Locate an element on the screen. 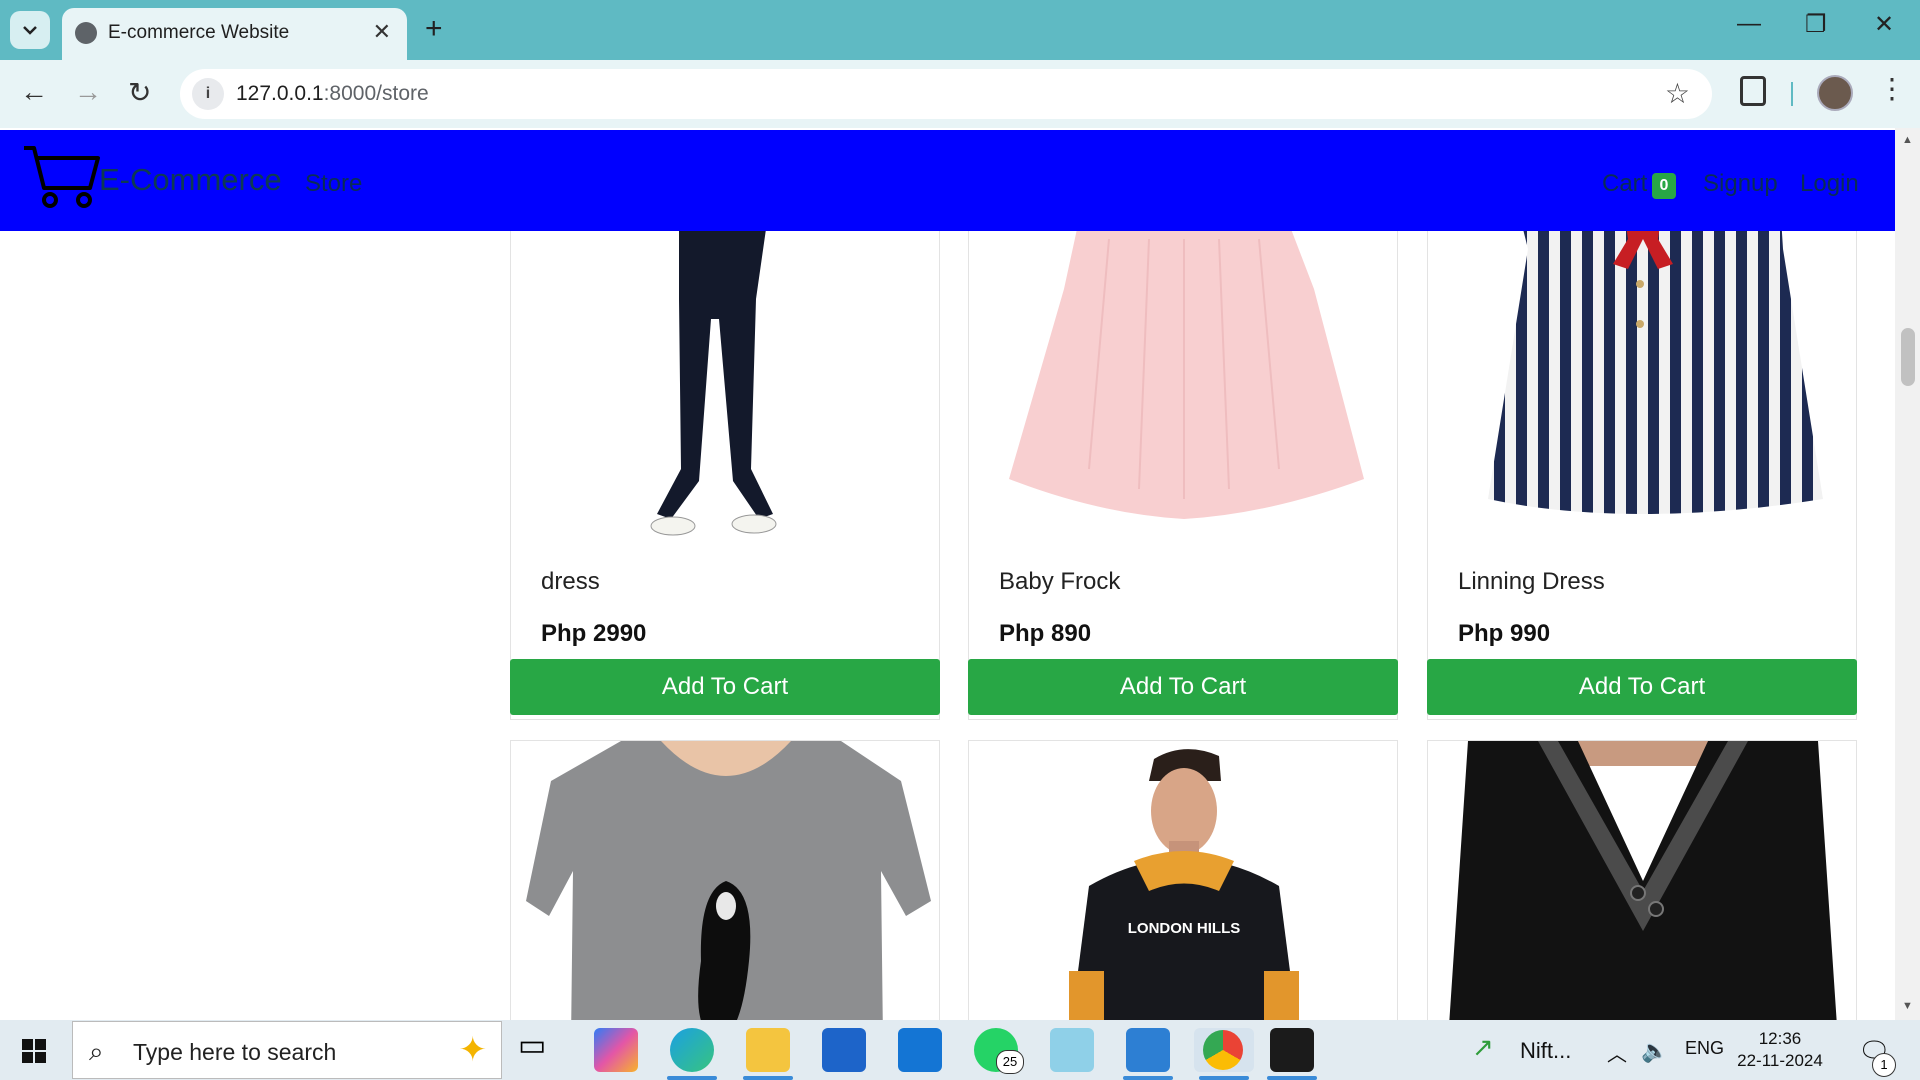  brand-name: E-Commerce is located at coordinates (190, 180).